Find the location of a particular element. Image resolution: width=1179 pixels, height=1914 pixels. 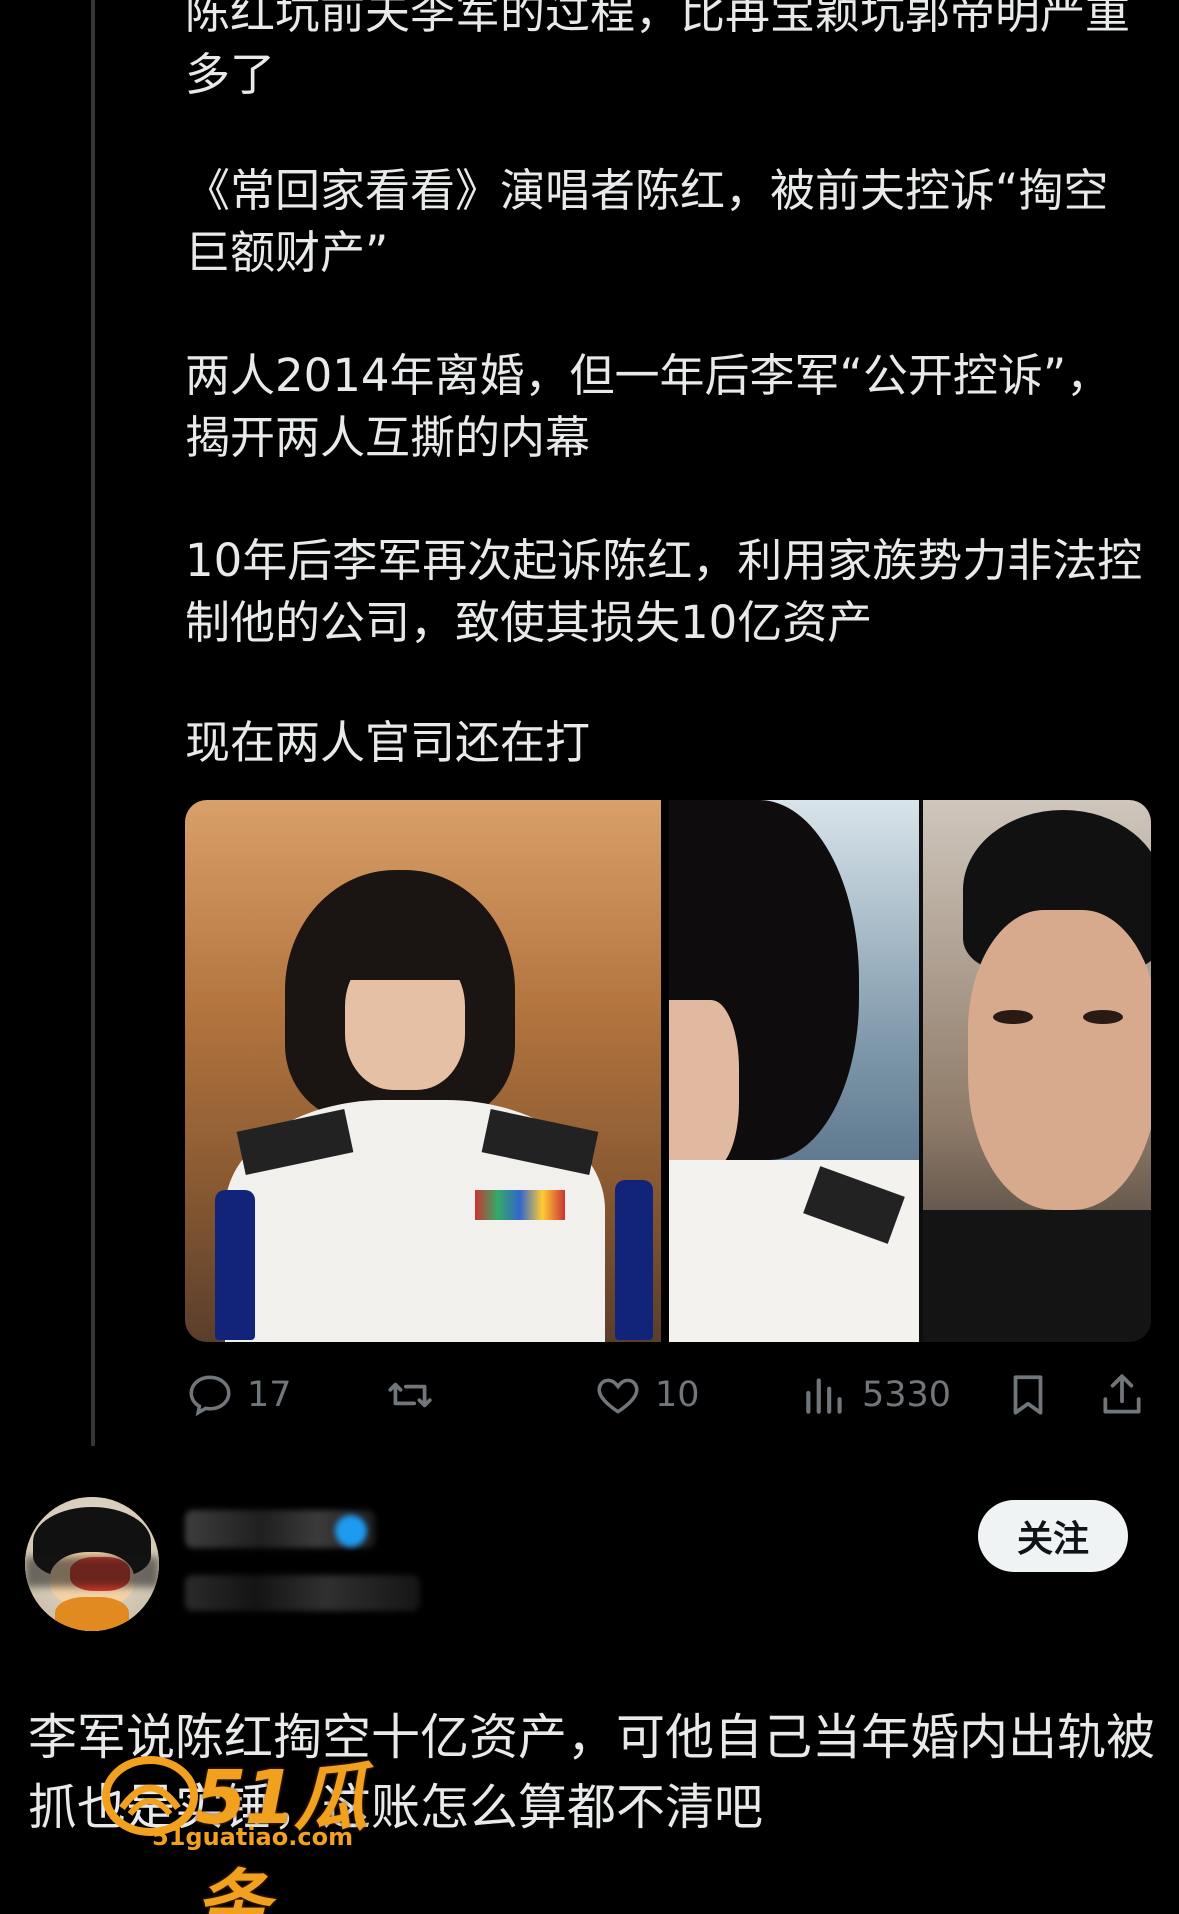

avatar is located at coordinates (92, 1564).